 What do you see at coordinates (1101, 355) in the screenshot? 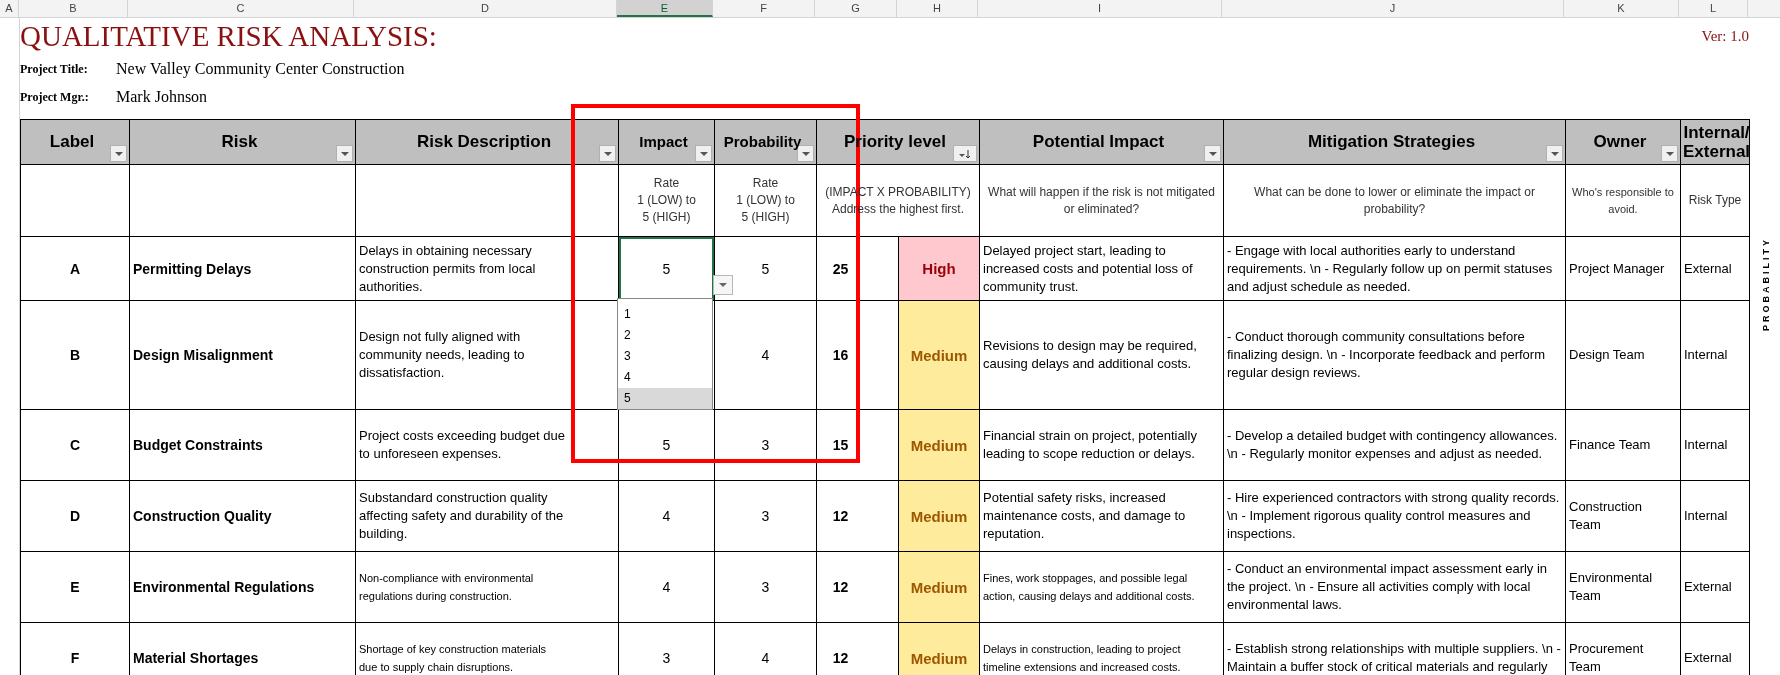
I see `table-cell: Revisions to design may be required, causing delays and additional costs.` at bounding box center [1101, 355].